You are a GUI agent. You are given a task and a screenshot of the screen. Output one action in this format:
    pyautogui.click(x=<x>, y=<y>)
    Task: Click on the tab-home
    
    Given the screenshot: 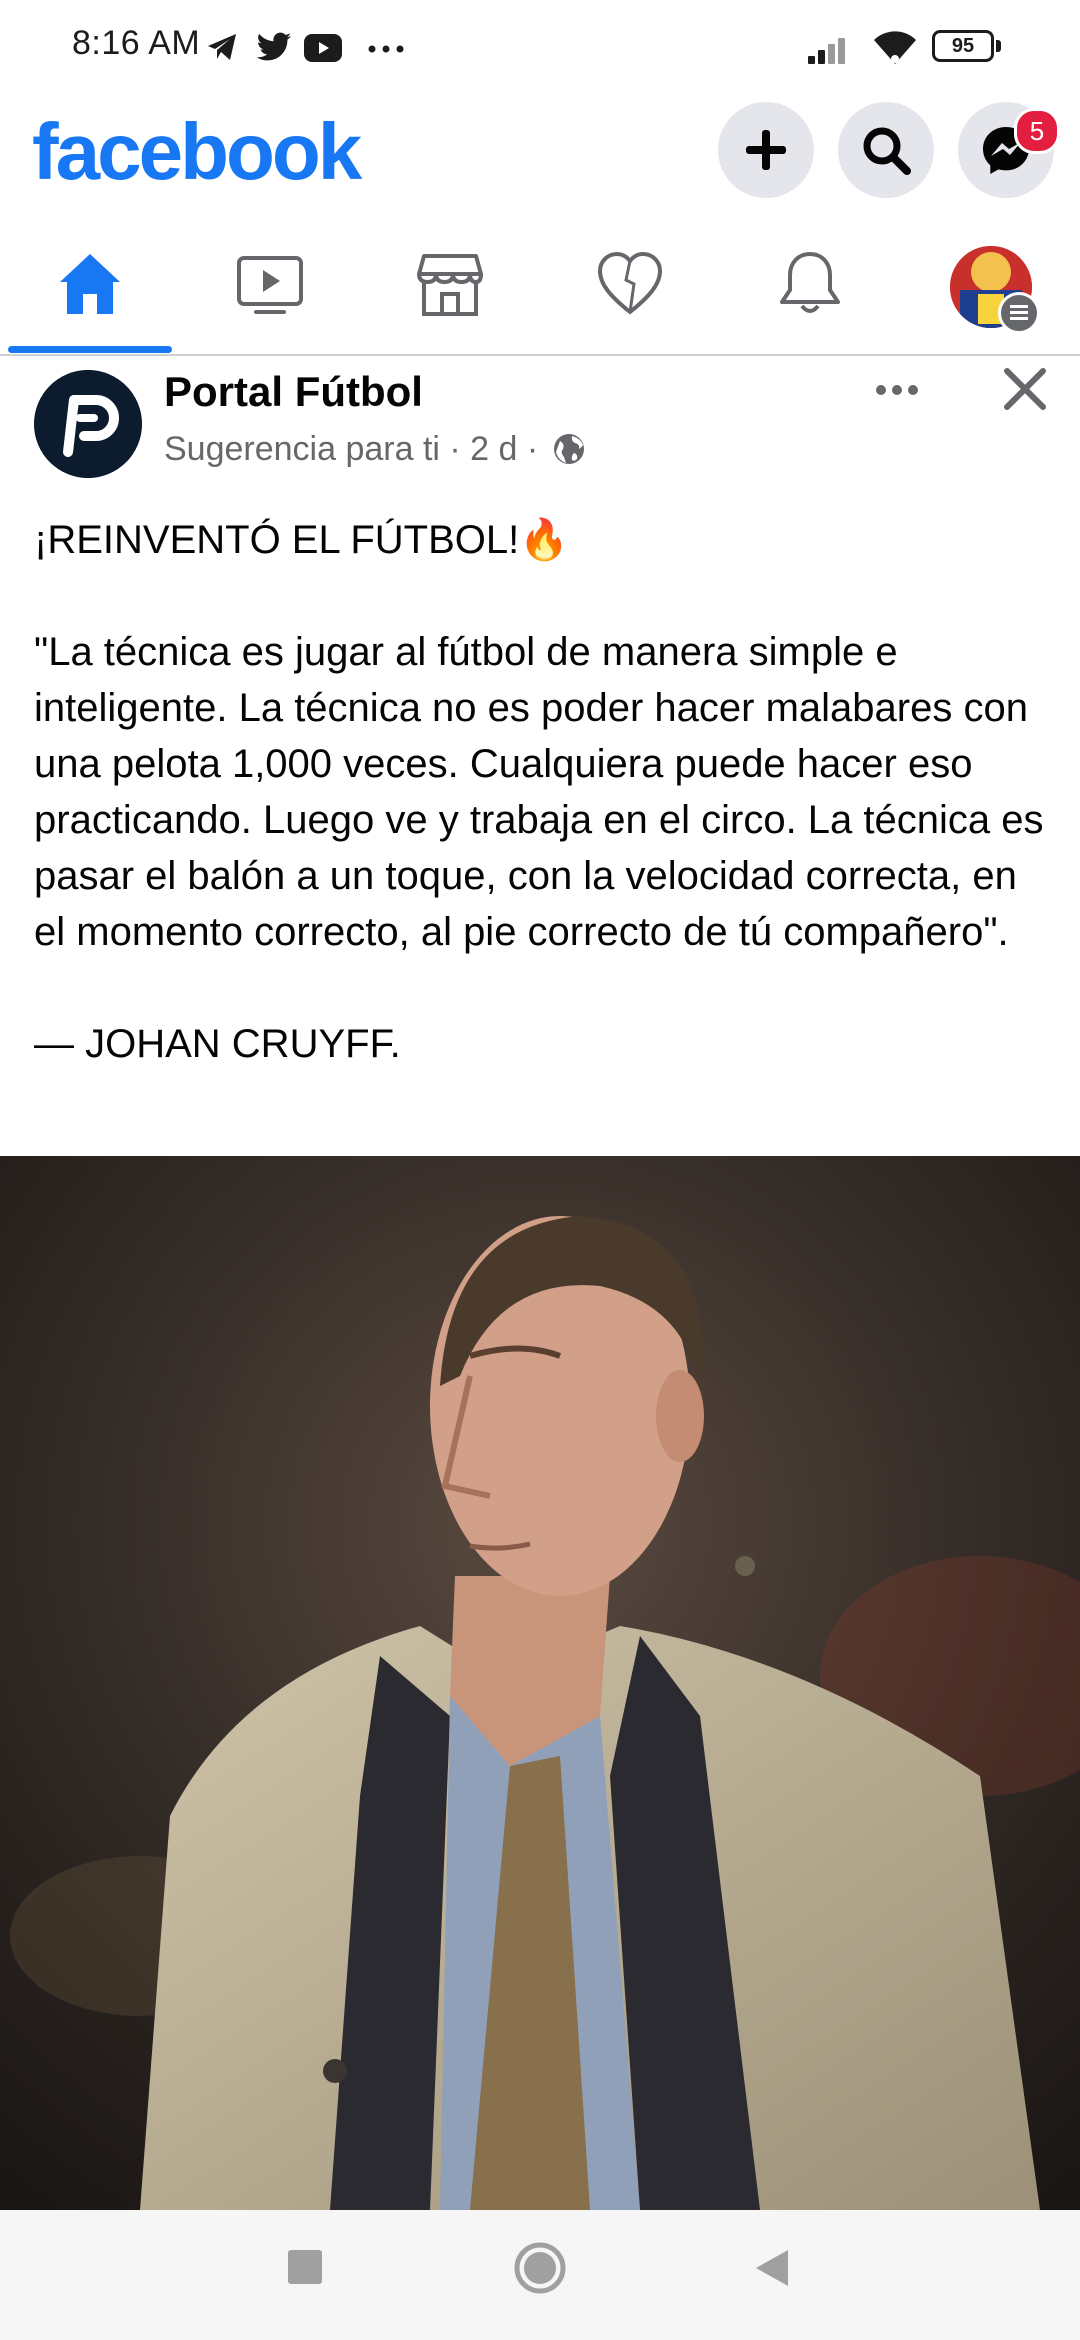 What is the action you would take?
    pyautogui.click(x=90, y=295)
    